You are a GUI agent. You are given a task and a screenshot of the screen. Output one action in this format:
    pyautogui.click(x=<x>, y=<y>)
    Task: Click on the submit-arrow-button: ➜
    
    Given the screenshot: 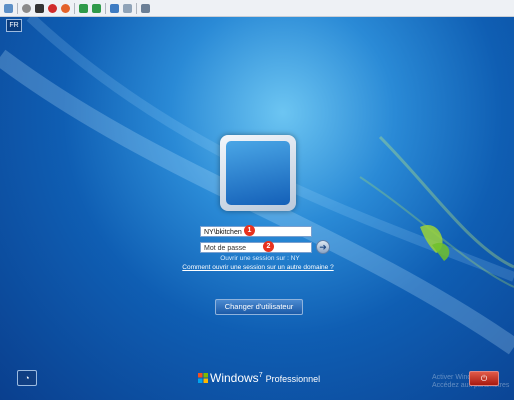 What is the action you would take?
    pyautogui.click(x=323, y=247)
    